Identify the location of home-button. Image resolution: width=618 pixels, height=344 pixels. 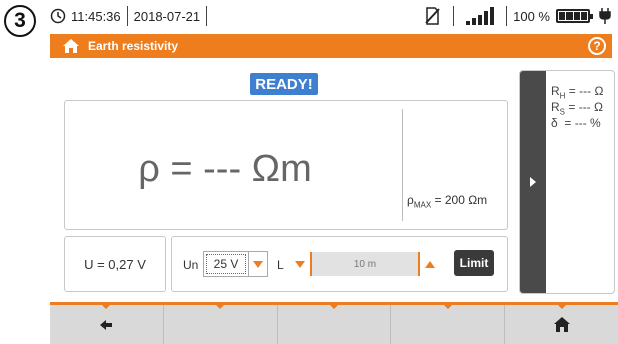
(561, 324).